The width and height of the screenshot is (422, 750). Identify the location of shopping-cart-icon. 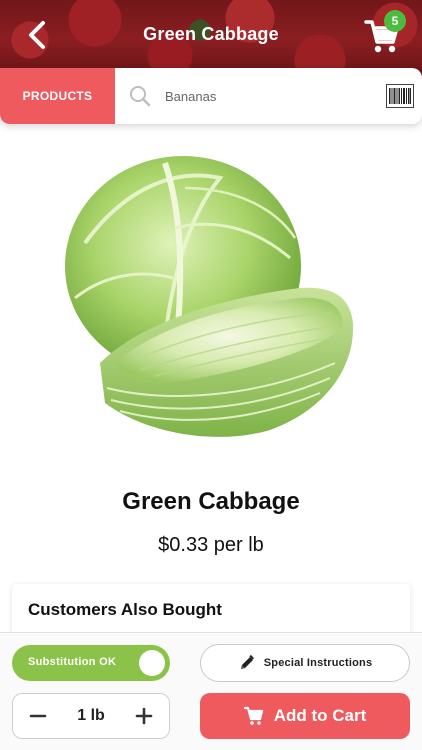
(253, 715).